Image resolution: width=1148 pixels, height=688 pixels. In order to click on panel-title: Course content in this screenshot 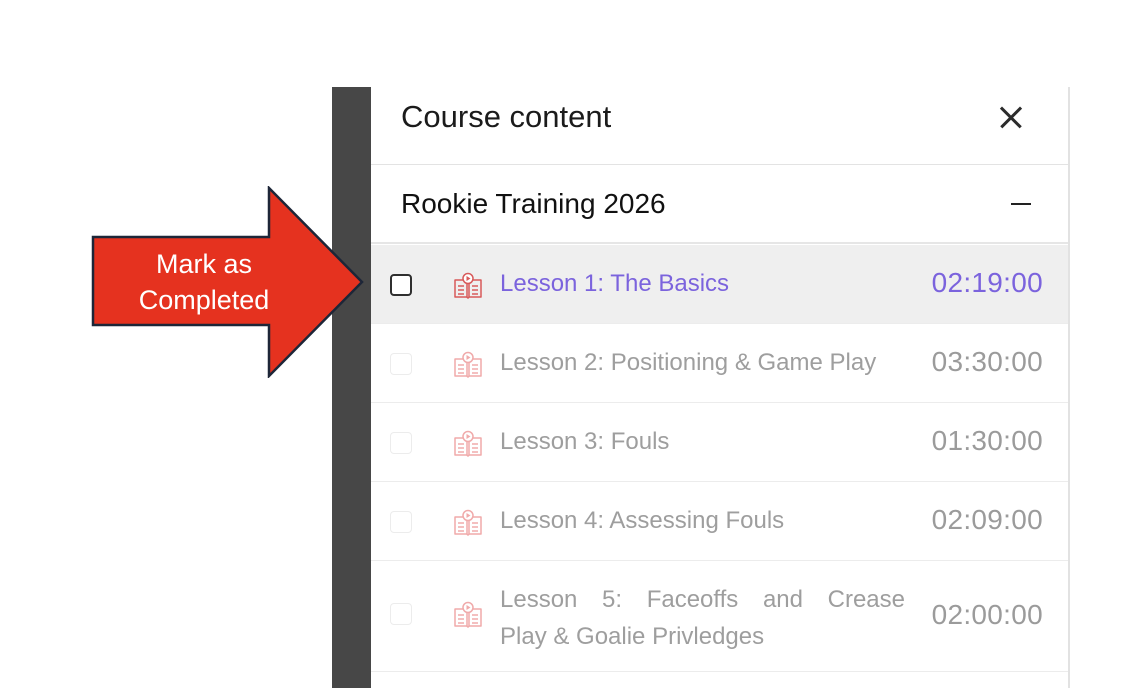, I will do `click(506, 116)`.